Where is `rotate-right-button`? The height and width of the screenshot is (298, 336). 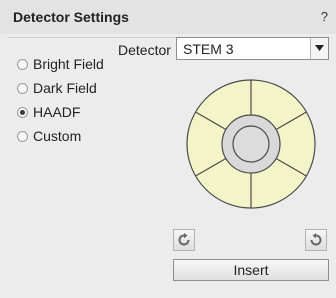
rotate-right-button is located at coordinates (316, 240).